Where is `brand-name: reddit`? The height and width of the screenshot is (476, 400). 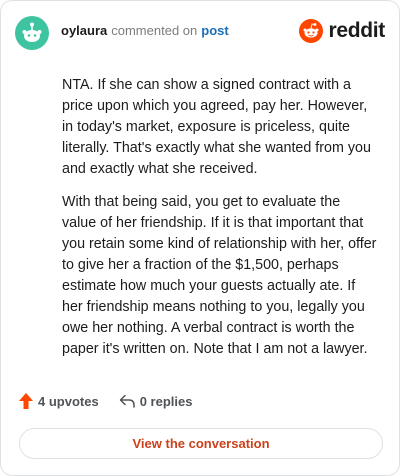
brand-name: reddit is located at coordinates (356, 30).